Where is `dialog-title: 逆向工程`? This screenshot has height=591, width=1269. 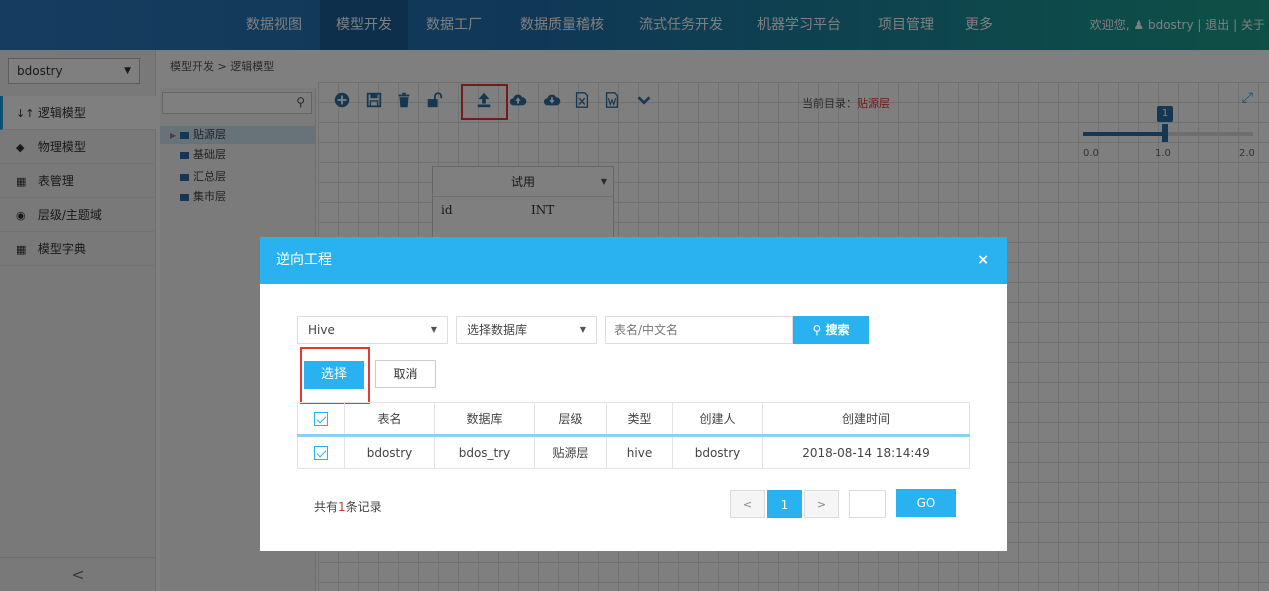
dialog-title: 逆向工程 is located at coordinates (304, 260).